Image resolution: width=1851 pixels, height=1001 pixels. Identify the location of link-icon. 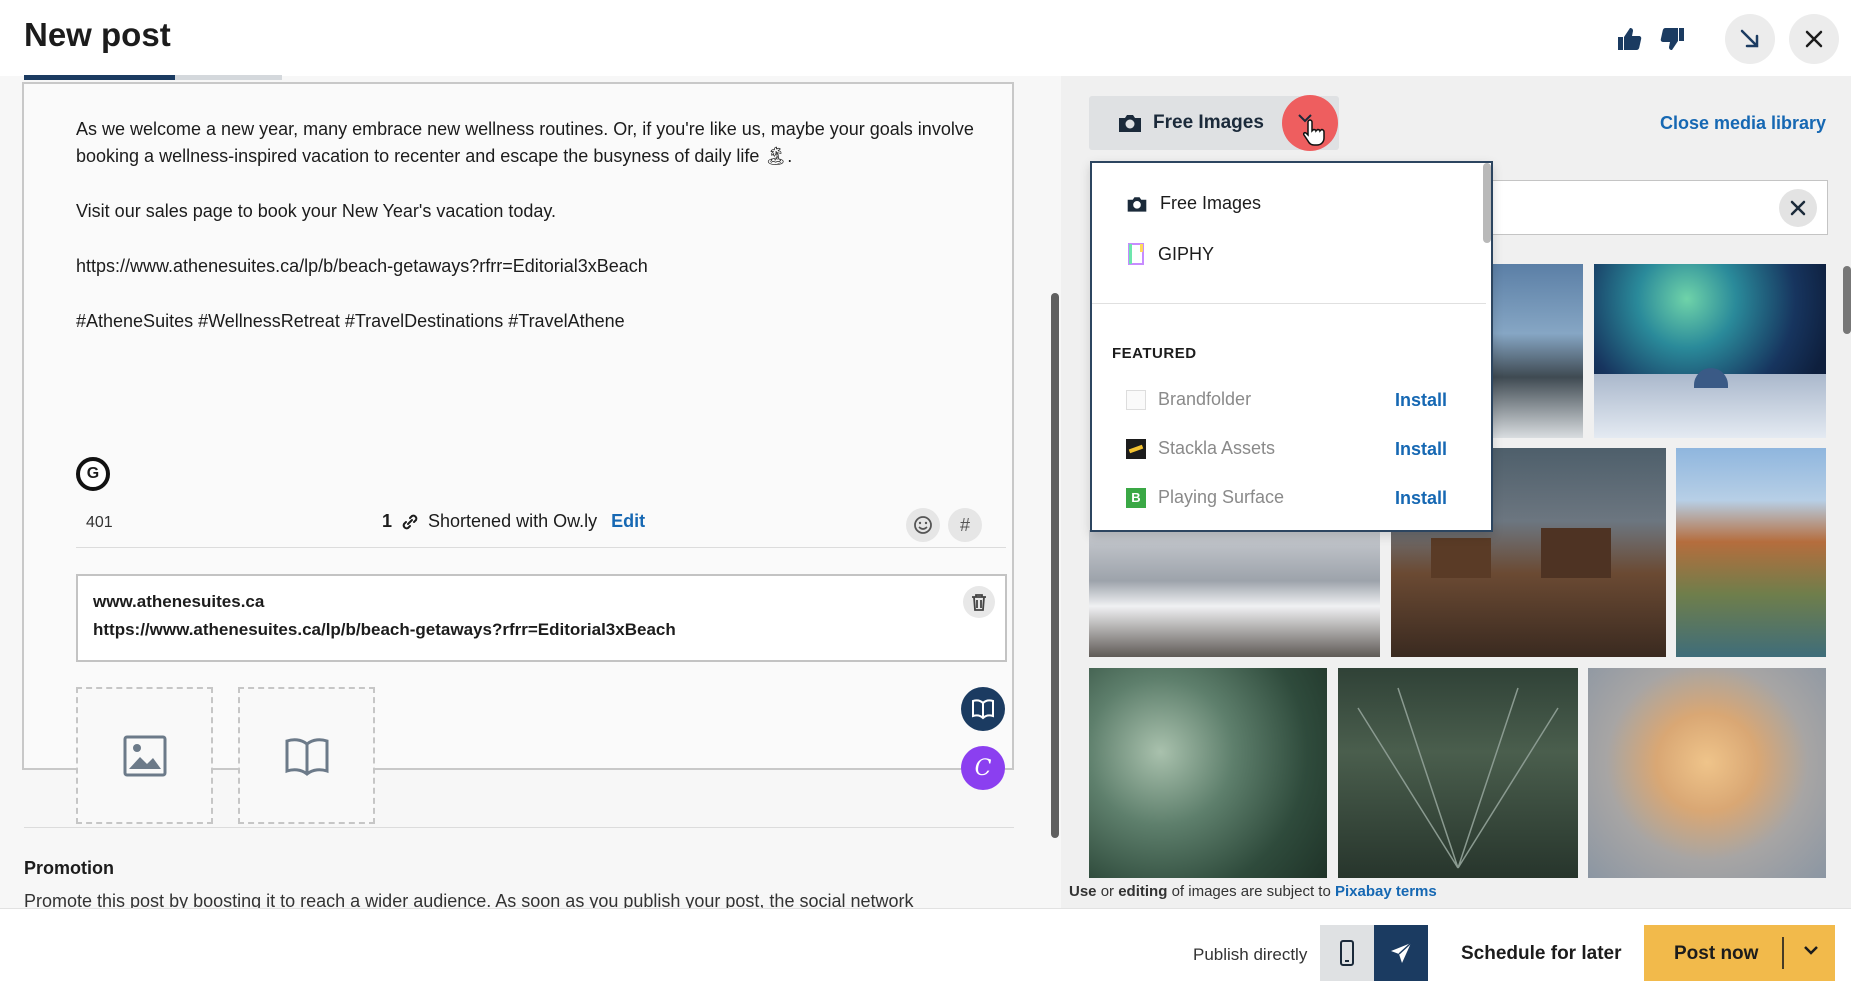
(410, 521).